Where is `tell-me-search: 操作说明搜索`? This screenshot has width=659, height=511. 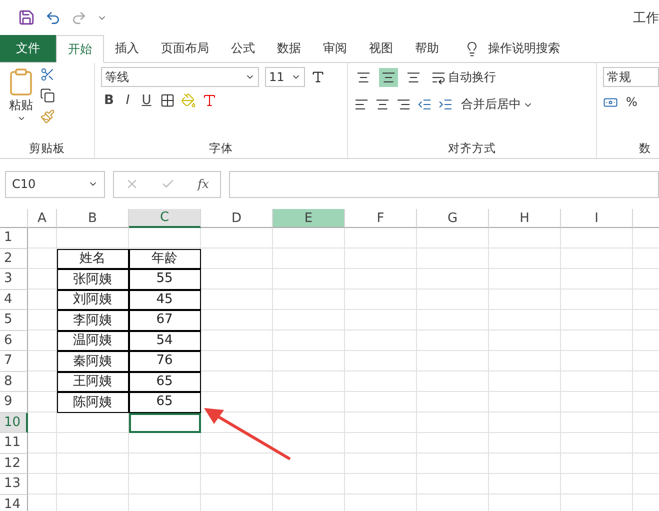
tell-me-search: 操作说明搜索 is located at coordinates (524, 48).